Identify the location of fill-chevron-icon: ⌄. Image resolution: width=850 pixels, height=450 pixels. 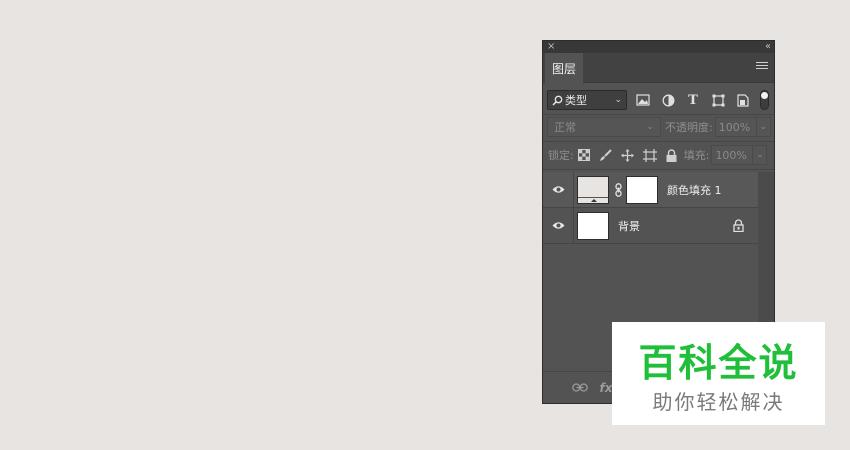
(760, 155).